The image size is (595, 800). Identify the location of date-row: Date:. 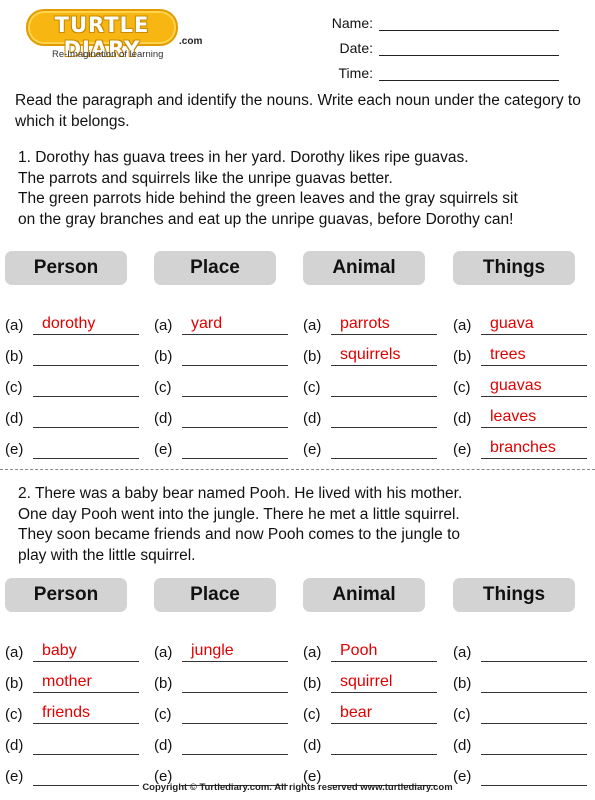
(445, 43).